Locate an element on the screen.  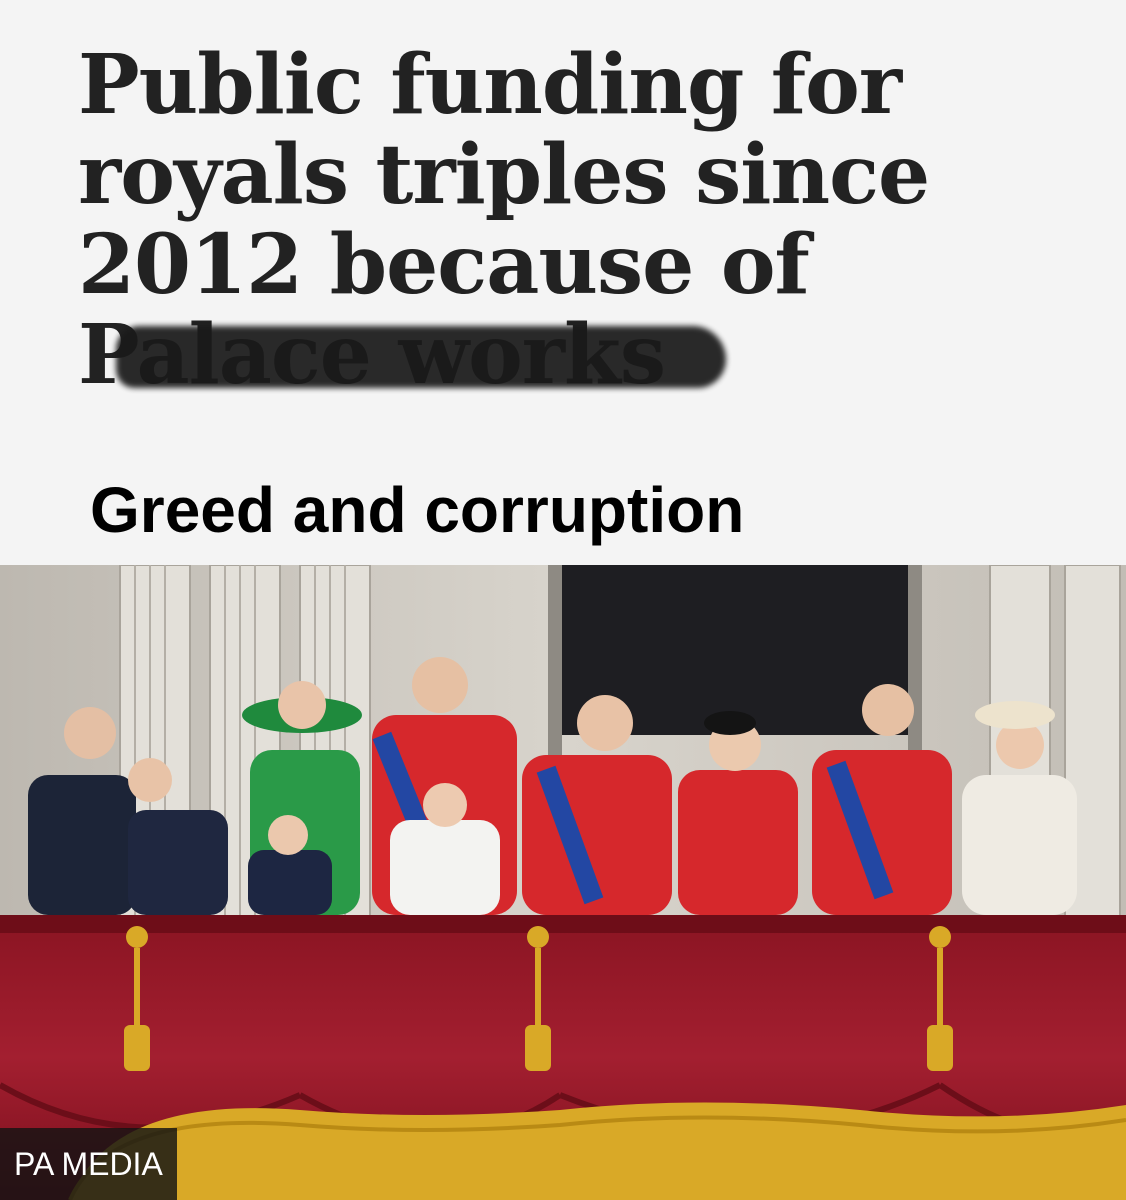
gold-fringe is located at coordinates (597, 1151).